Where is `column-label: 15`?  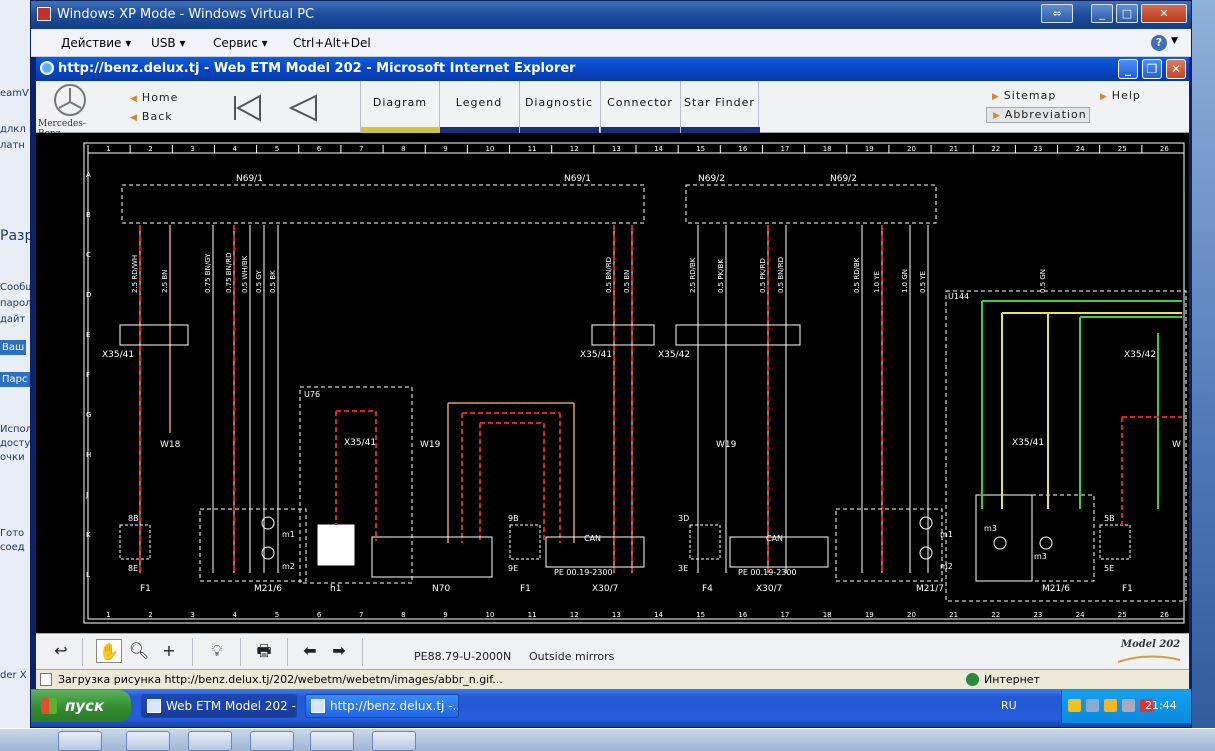
column-label: 15 is located at coordinates (700, 149).